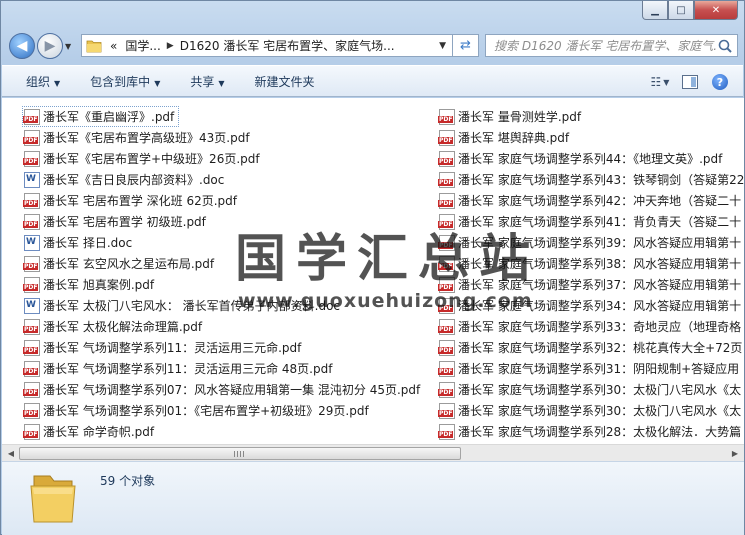  I want to click on file-item: 潘长军《吉日良辰内部资料》.doc, so click(224, 179).